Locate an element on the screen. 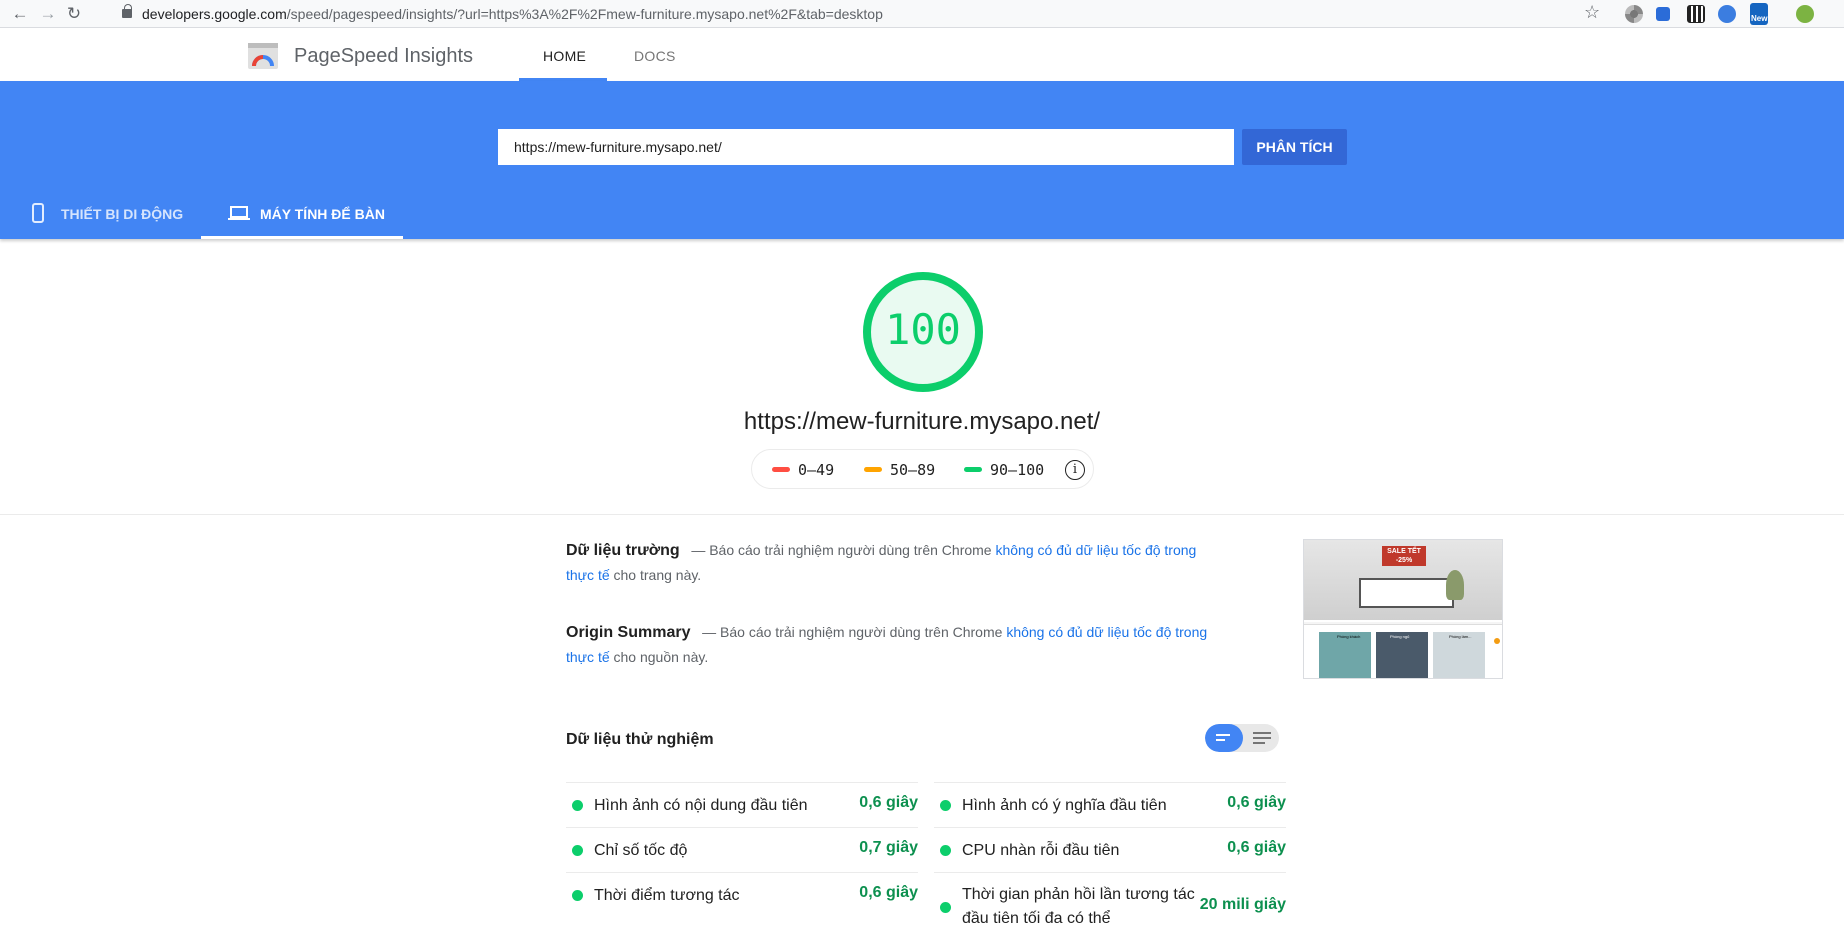 The image size is (1844, 928). legend-item-good: 90–100 is located at coordinates (1004, 470).